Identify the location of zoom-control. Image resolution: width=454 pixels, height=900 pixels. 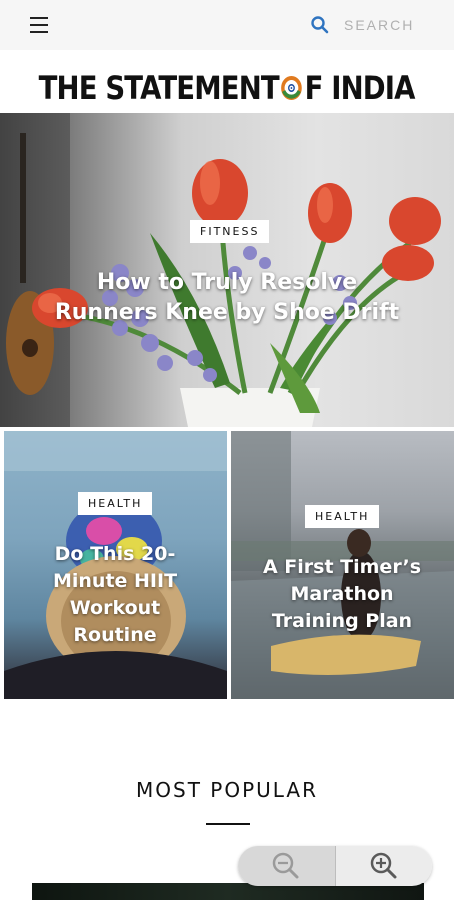
(335, 866).